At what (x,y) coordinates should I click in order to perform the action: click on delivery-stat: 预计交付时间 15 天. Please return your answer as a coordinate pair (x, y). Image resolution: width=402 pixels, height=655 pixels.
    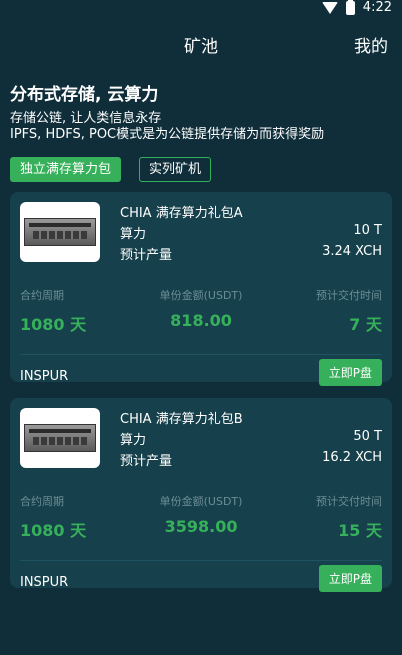
    Looking at the image, I should click on (349, 517).